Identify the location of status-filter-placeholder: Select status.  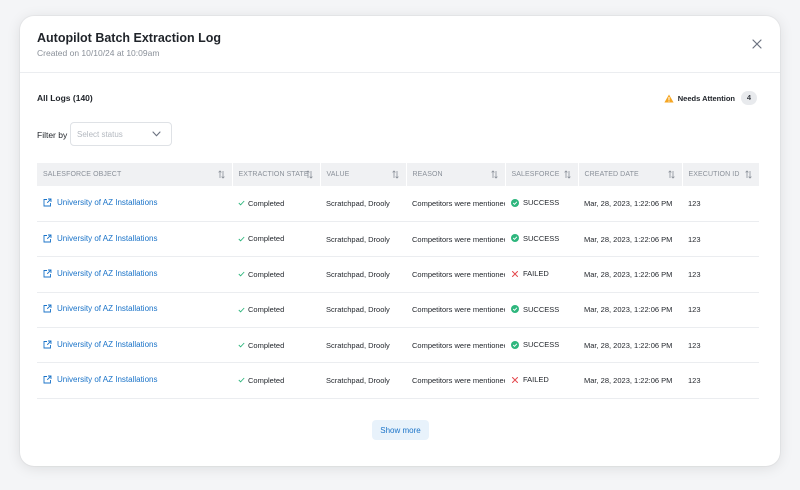
(100, 134).